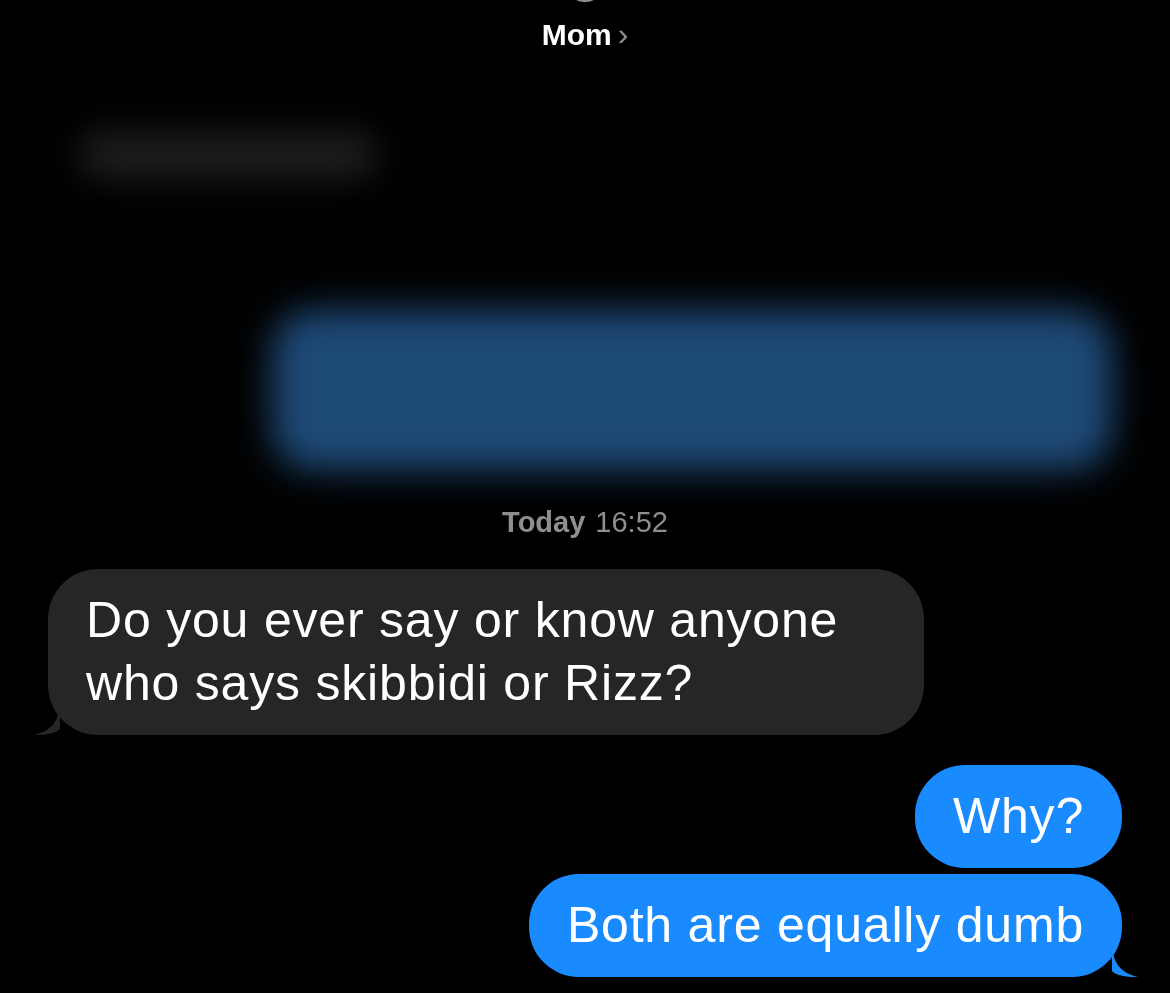  What do you see at coordinates (631, 522) in the screenshot?
I see `timestamp-time: 16:52` at bounding box center [631, 522].